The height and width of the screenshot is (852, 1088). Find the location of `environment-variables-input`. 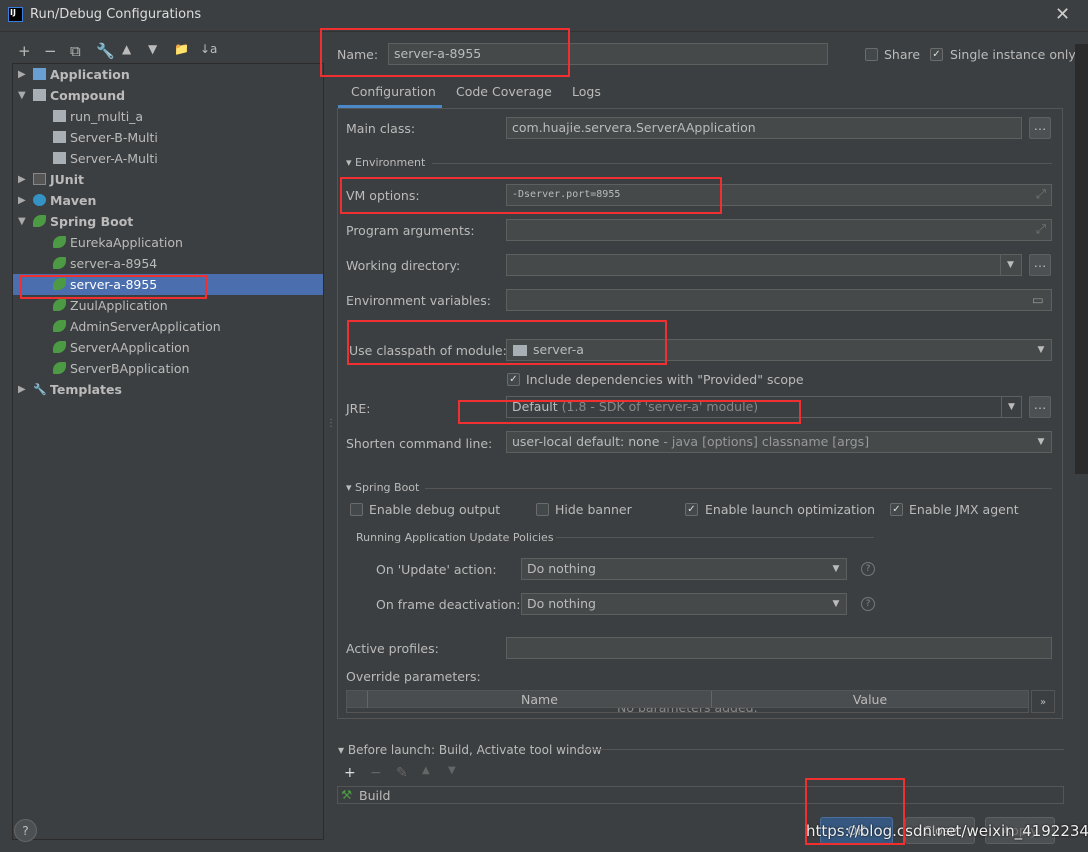

environment-variables-input is located at coordinates (779, 300).